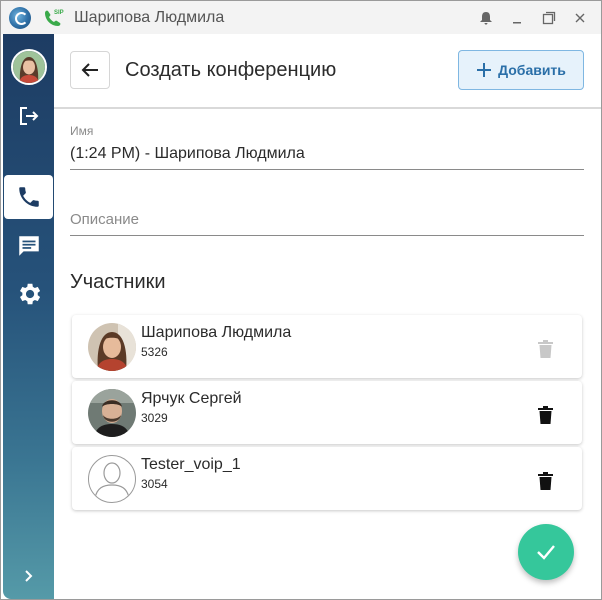 The height and width of the screenshot is (600, 602). Describe the element at coordinates (301, 17) in the screenshot. I see `title-bar: SIP Шарипова Людмила` at that location.